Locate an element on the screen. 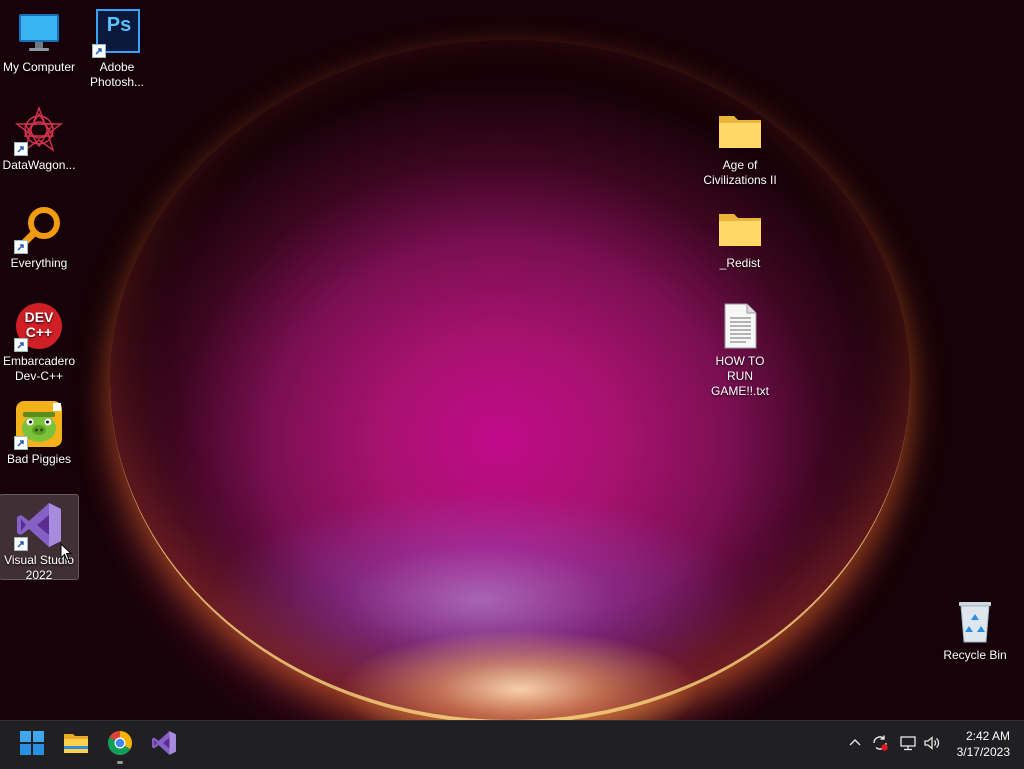  desktop-icon-label: HOW TO RUN GAME!!.txt is located at coordinates (739, 376).